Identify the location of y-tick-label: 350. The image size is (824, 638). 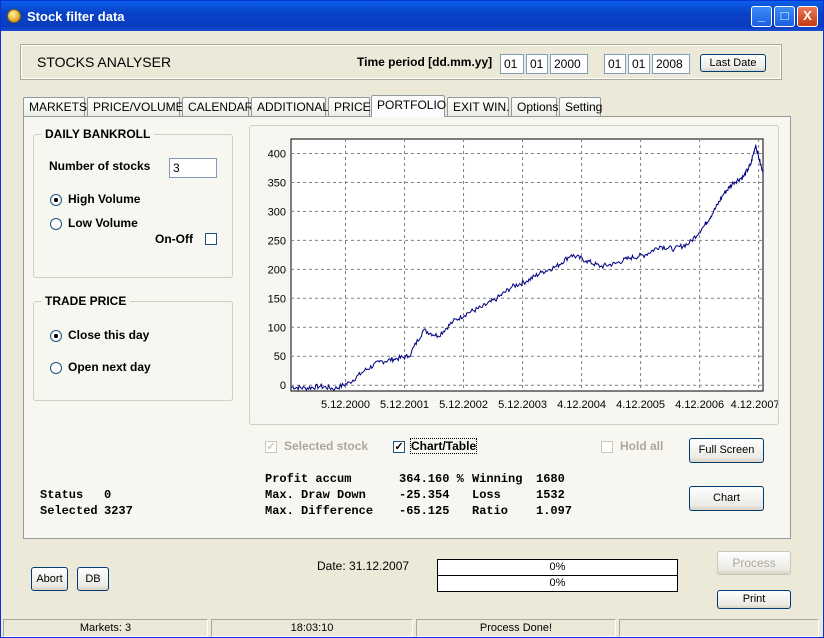
(277, 183).